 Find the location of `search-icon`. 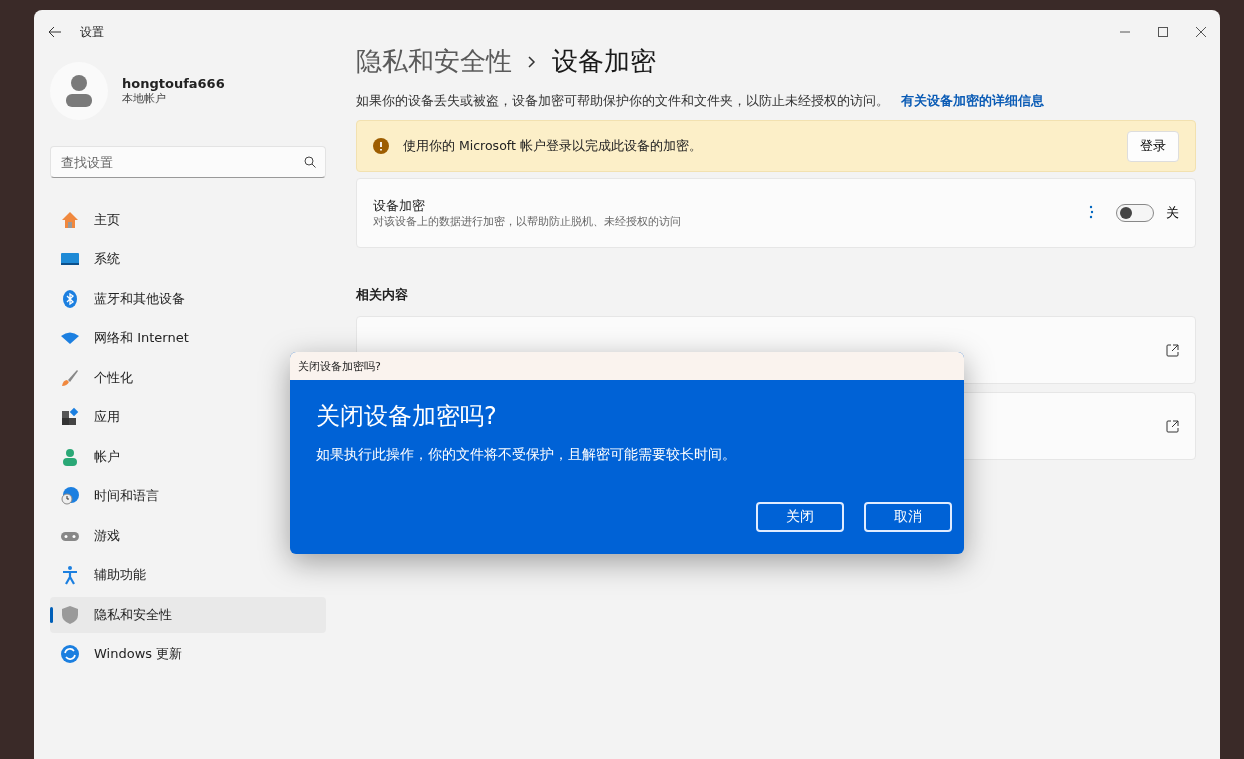

search-icon is located at coordinates (310, 162).